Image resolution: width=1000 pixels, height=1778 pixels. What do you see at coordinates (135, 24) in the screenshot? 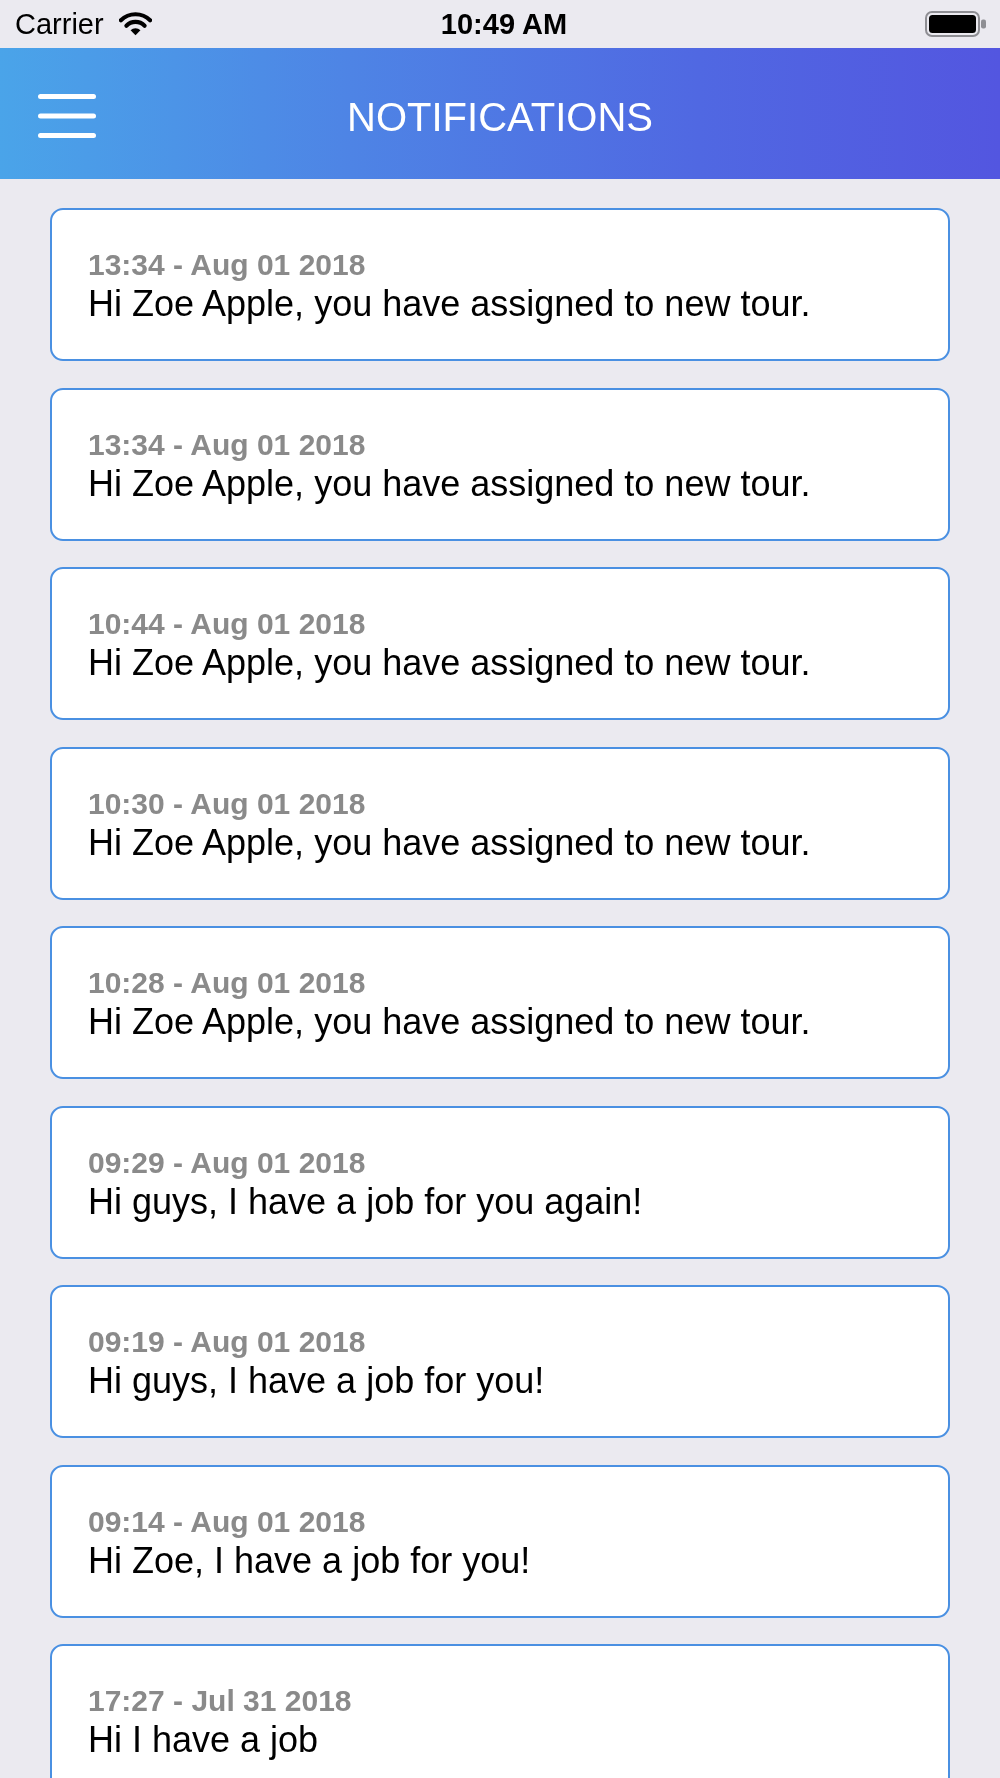
I see `wifi-icon` at bounding box center [135, 24].